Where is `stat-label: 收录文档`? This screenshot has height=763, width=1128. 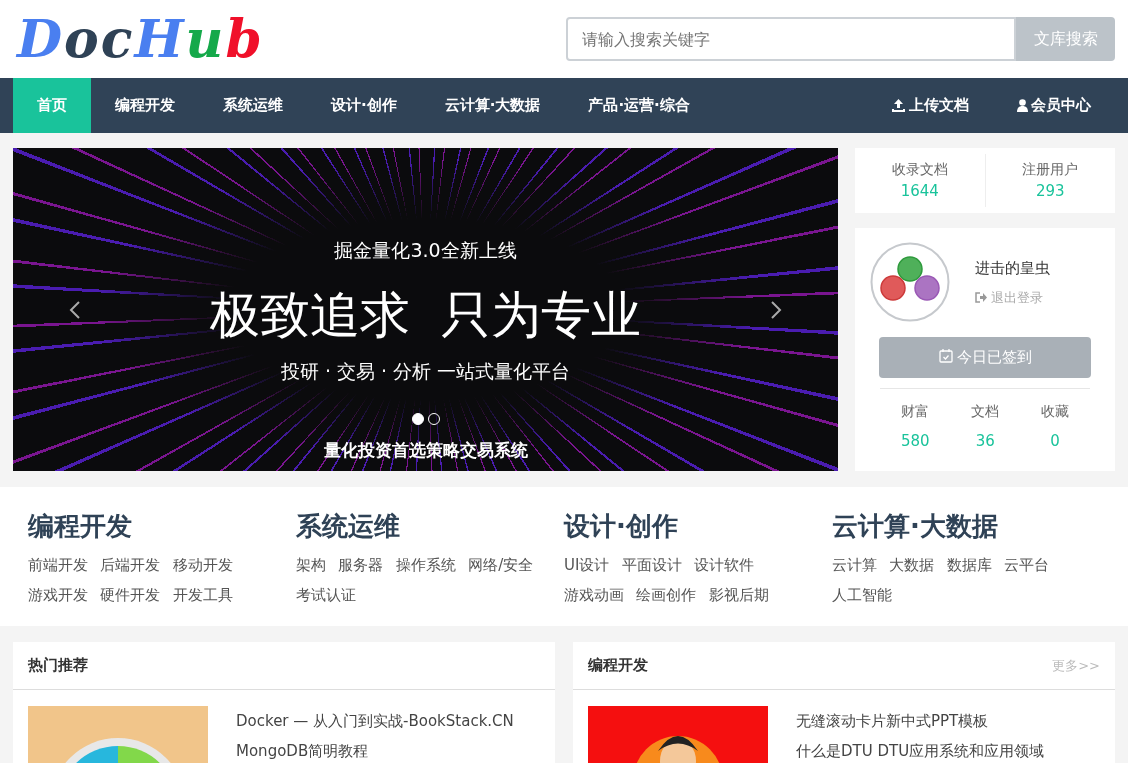
stat-label: 收录文档 is located at coordinates (919, 169).